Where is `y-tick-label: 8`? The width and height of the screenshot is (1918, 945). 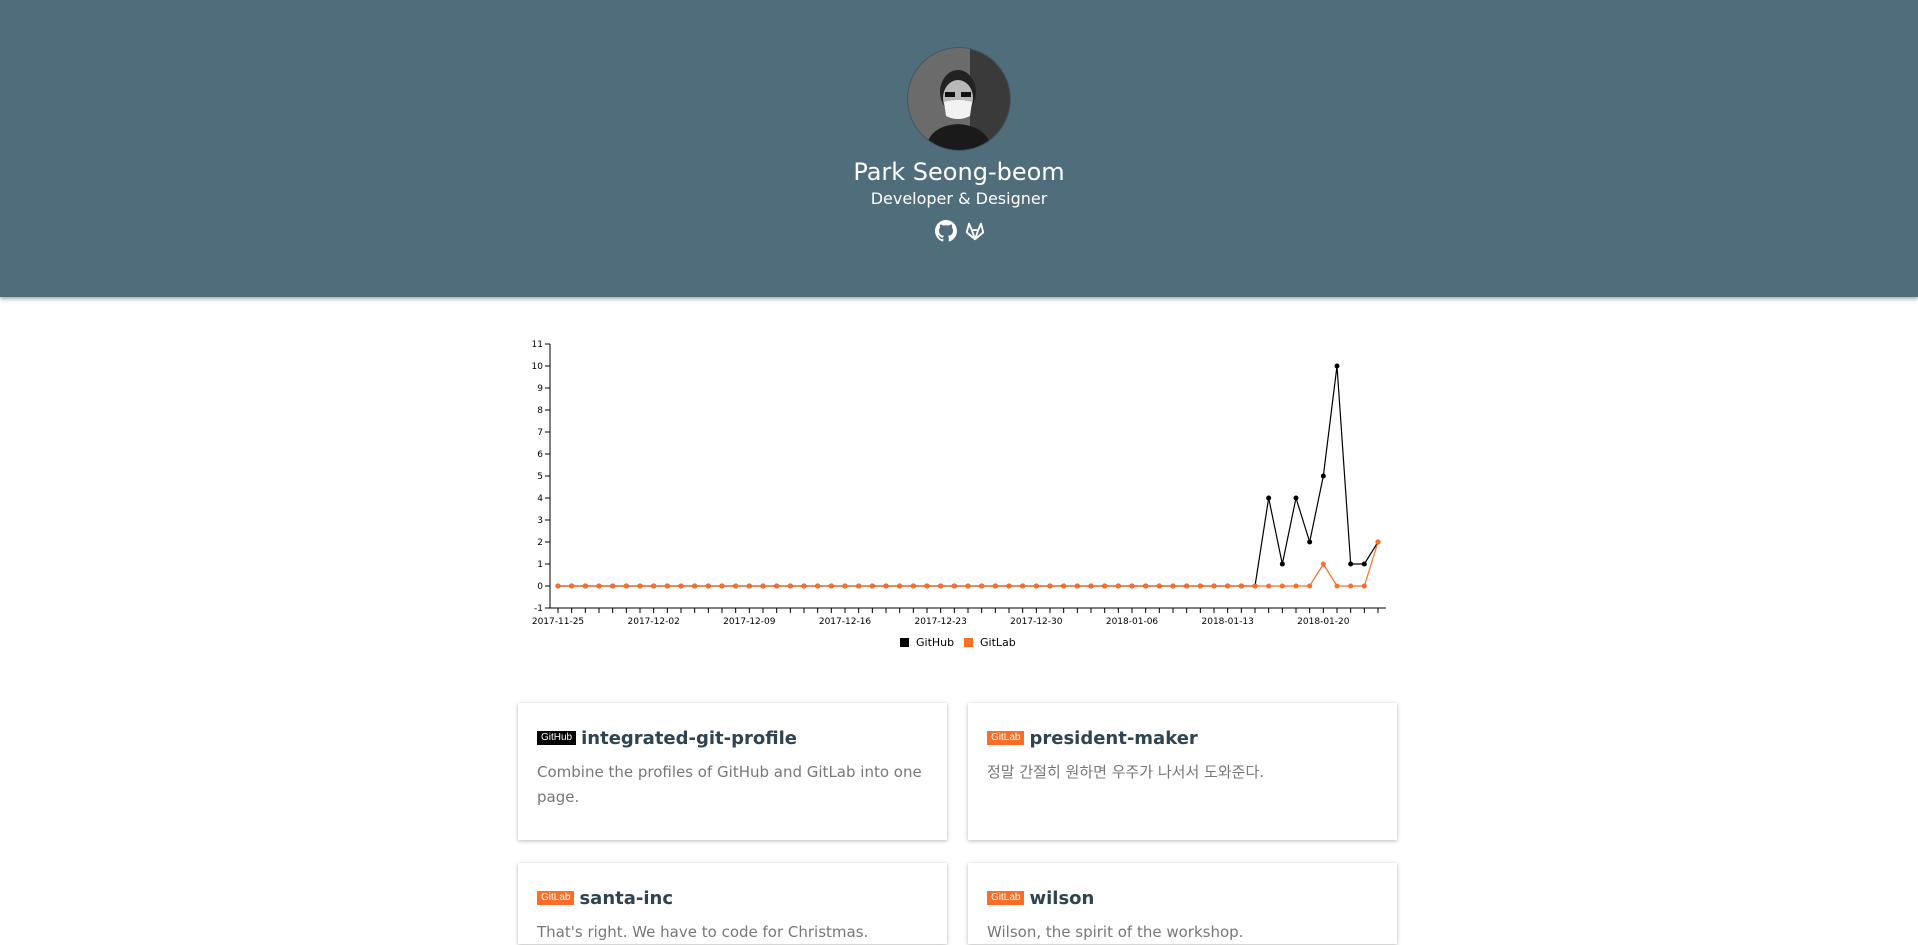 y-tick-label: 8 is located at coordinates (540, 411).